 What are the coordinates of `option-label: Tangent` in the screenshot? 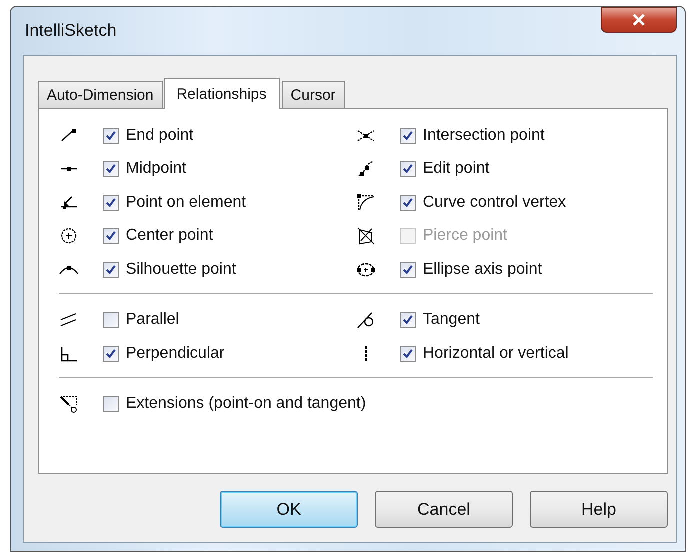 It's located at (451, 320).